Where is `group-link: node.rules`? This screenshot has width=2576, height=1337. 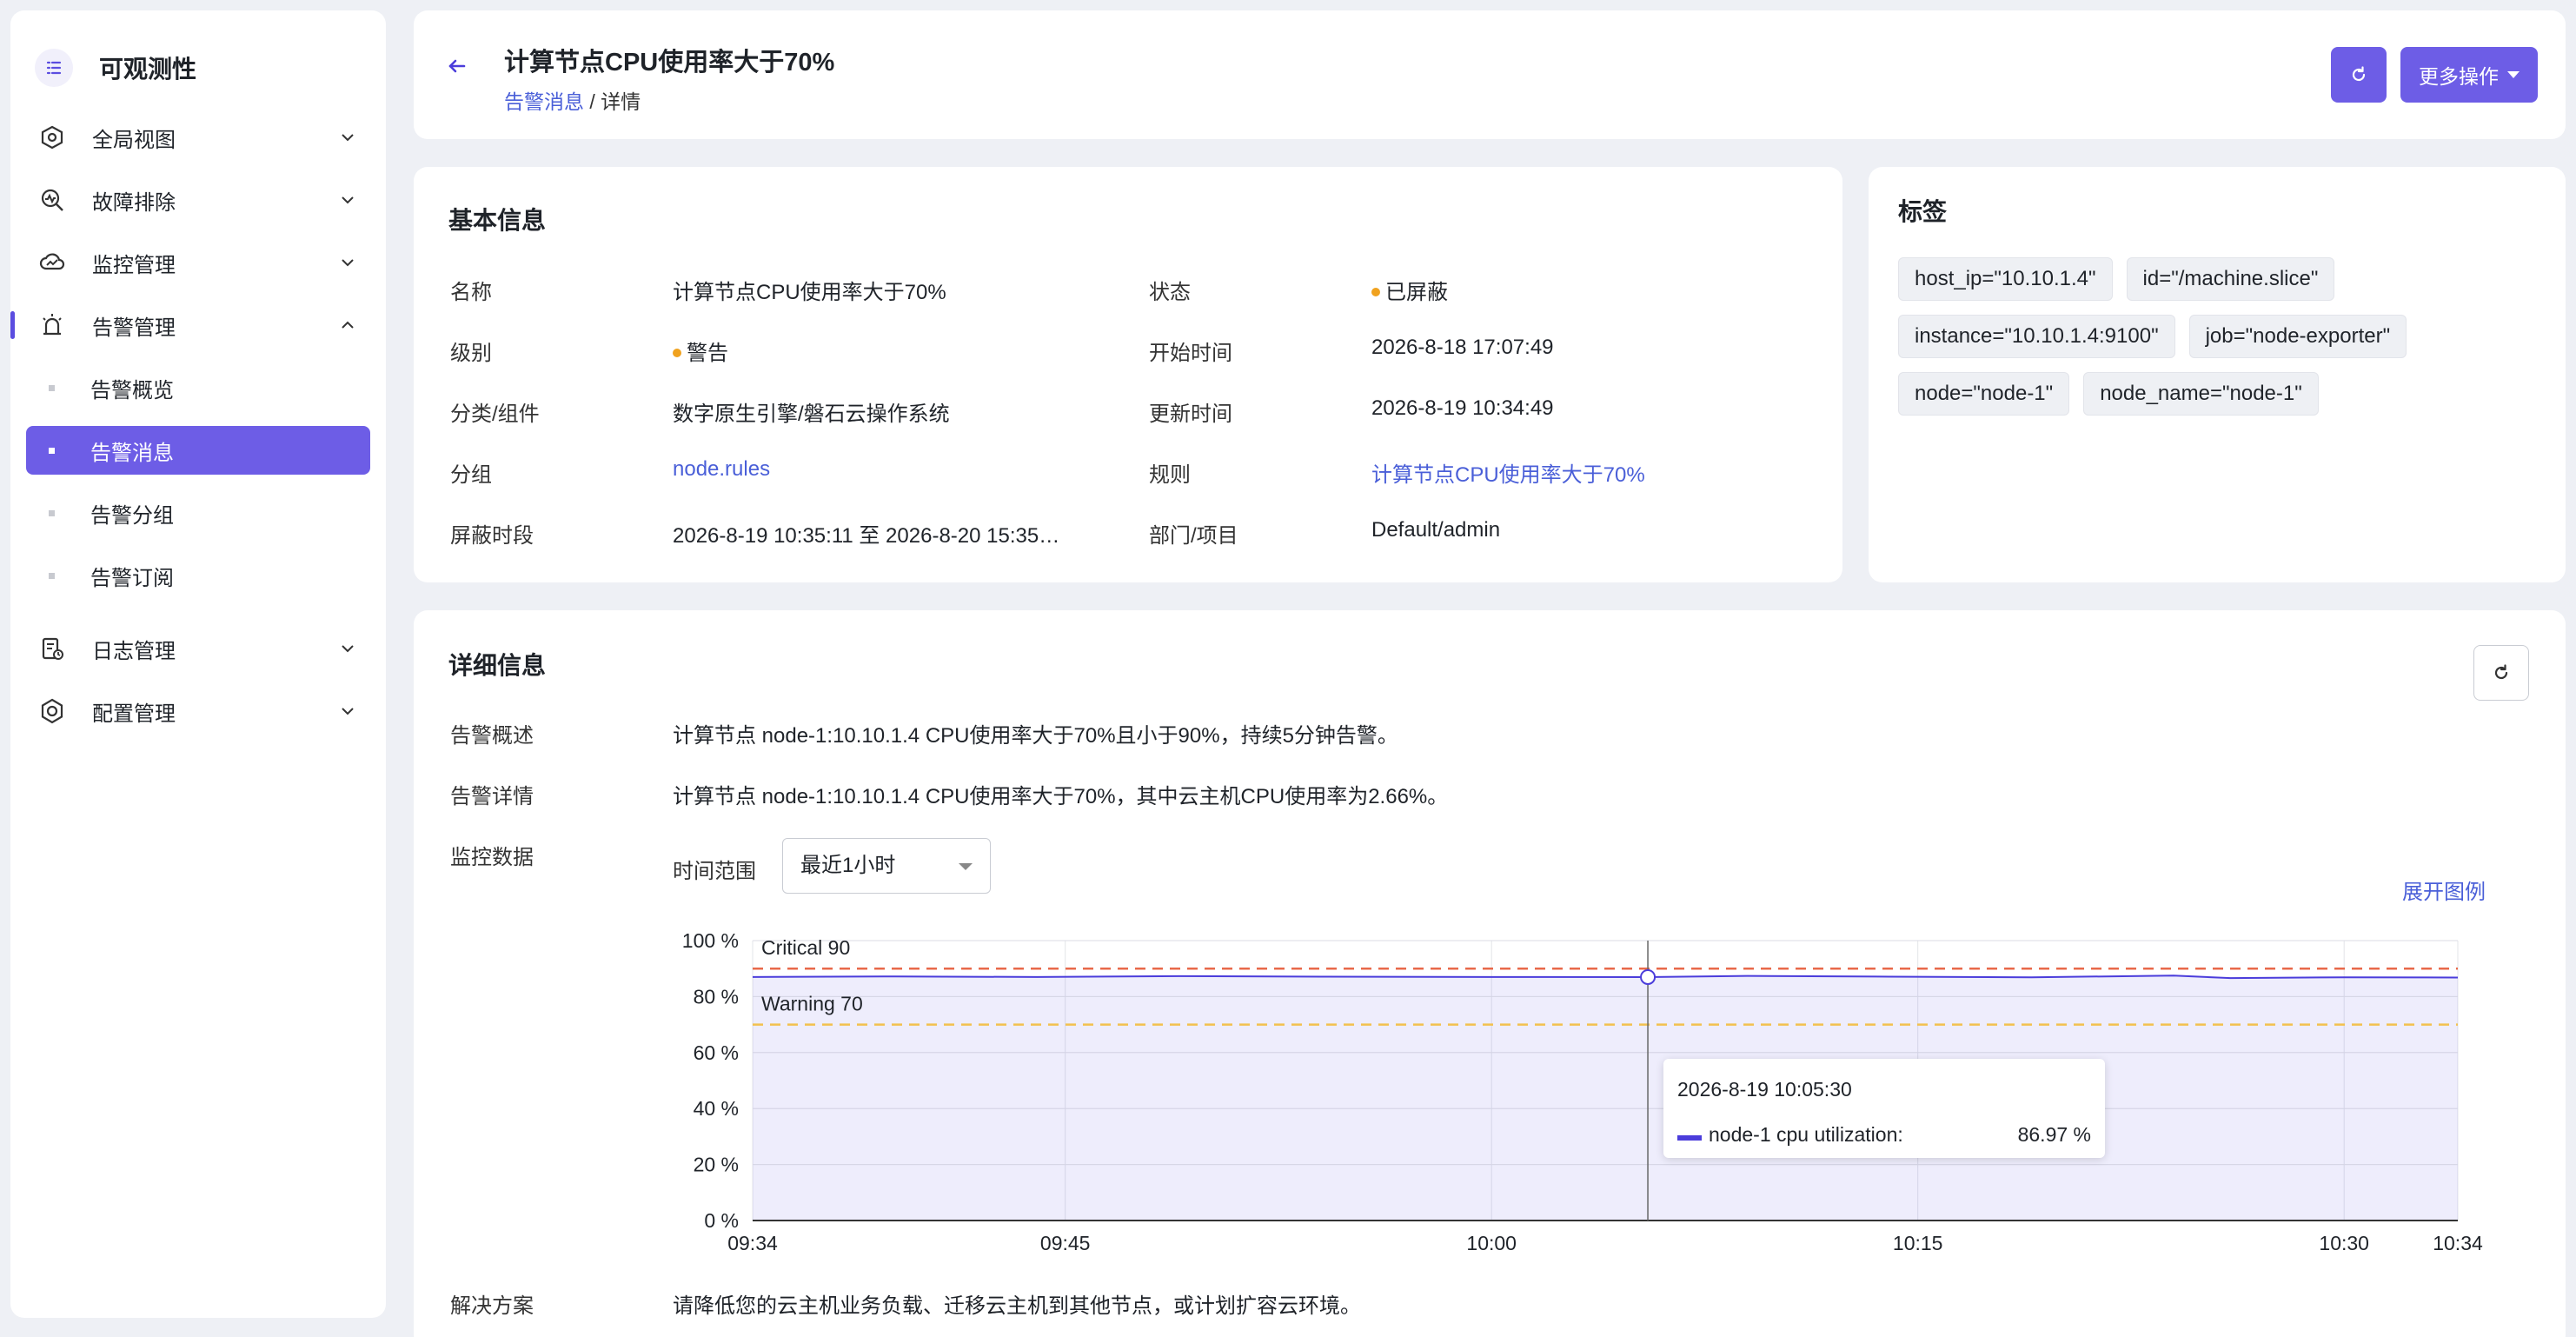 group-link: node.rules is located at coordinates (722, 469).